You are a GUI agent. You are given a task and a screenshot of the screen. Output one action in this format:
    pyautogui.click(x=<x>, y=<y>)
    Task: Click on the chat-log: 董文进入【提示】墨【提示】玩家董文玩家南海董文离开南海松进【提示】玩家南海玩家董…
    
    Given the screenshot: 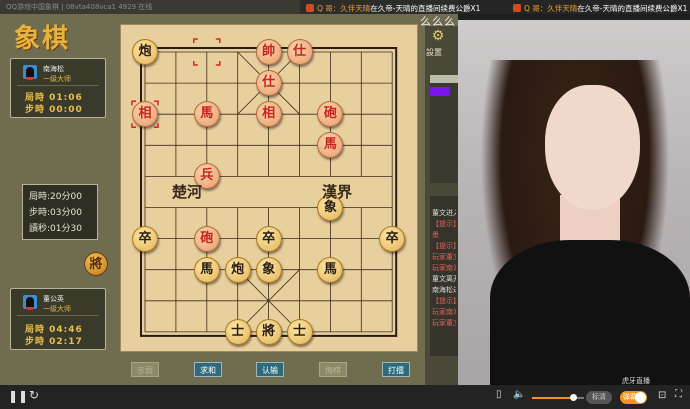 What is the action you would take?
    pyautogui.click(x=444, y=276)
    